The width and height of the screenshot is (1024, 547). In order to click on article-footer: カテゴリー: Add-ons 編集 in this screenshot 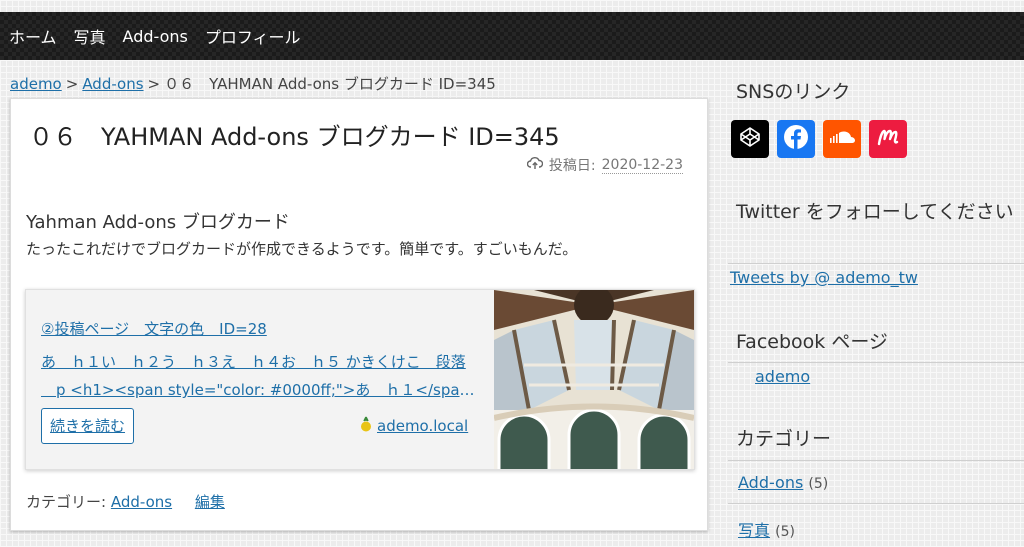, I will do `click(125, 501)`.